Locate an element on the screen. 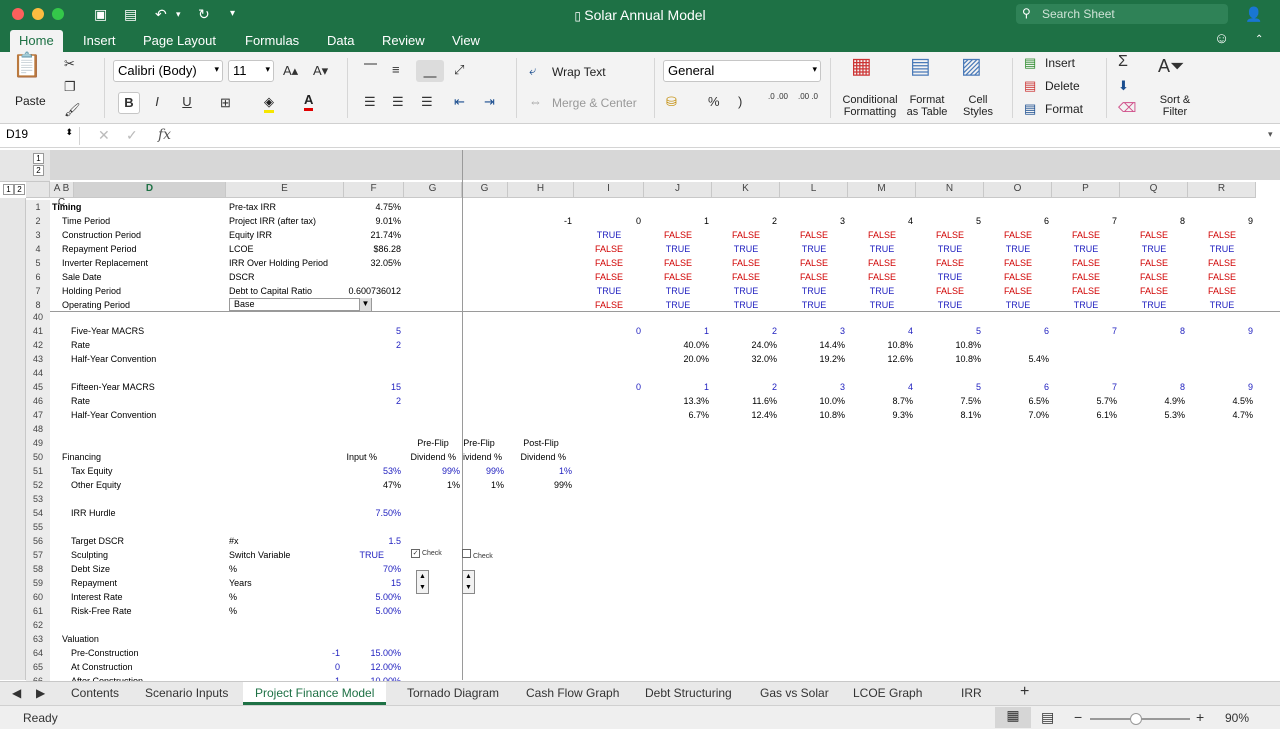 The image size is (1280, 729). cell: 11.6% is located at coordinates (744, 401).